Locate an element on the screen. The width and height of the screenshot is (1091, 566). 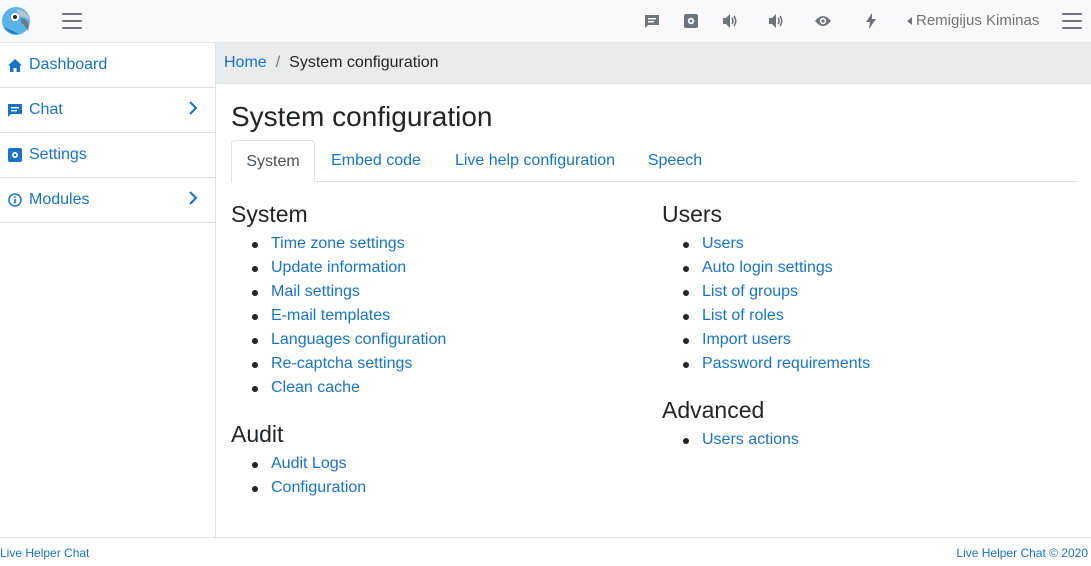
user-menu: Remigijus Kiminas is located at coordinates (973, 20).